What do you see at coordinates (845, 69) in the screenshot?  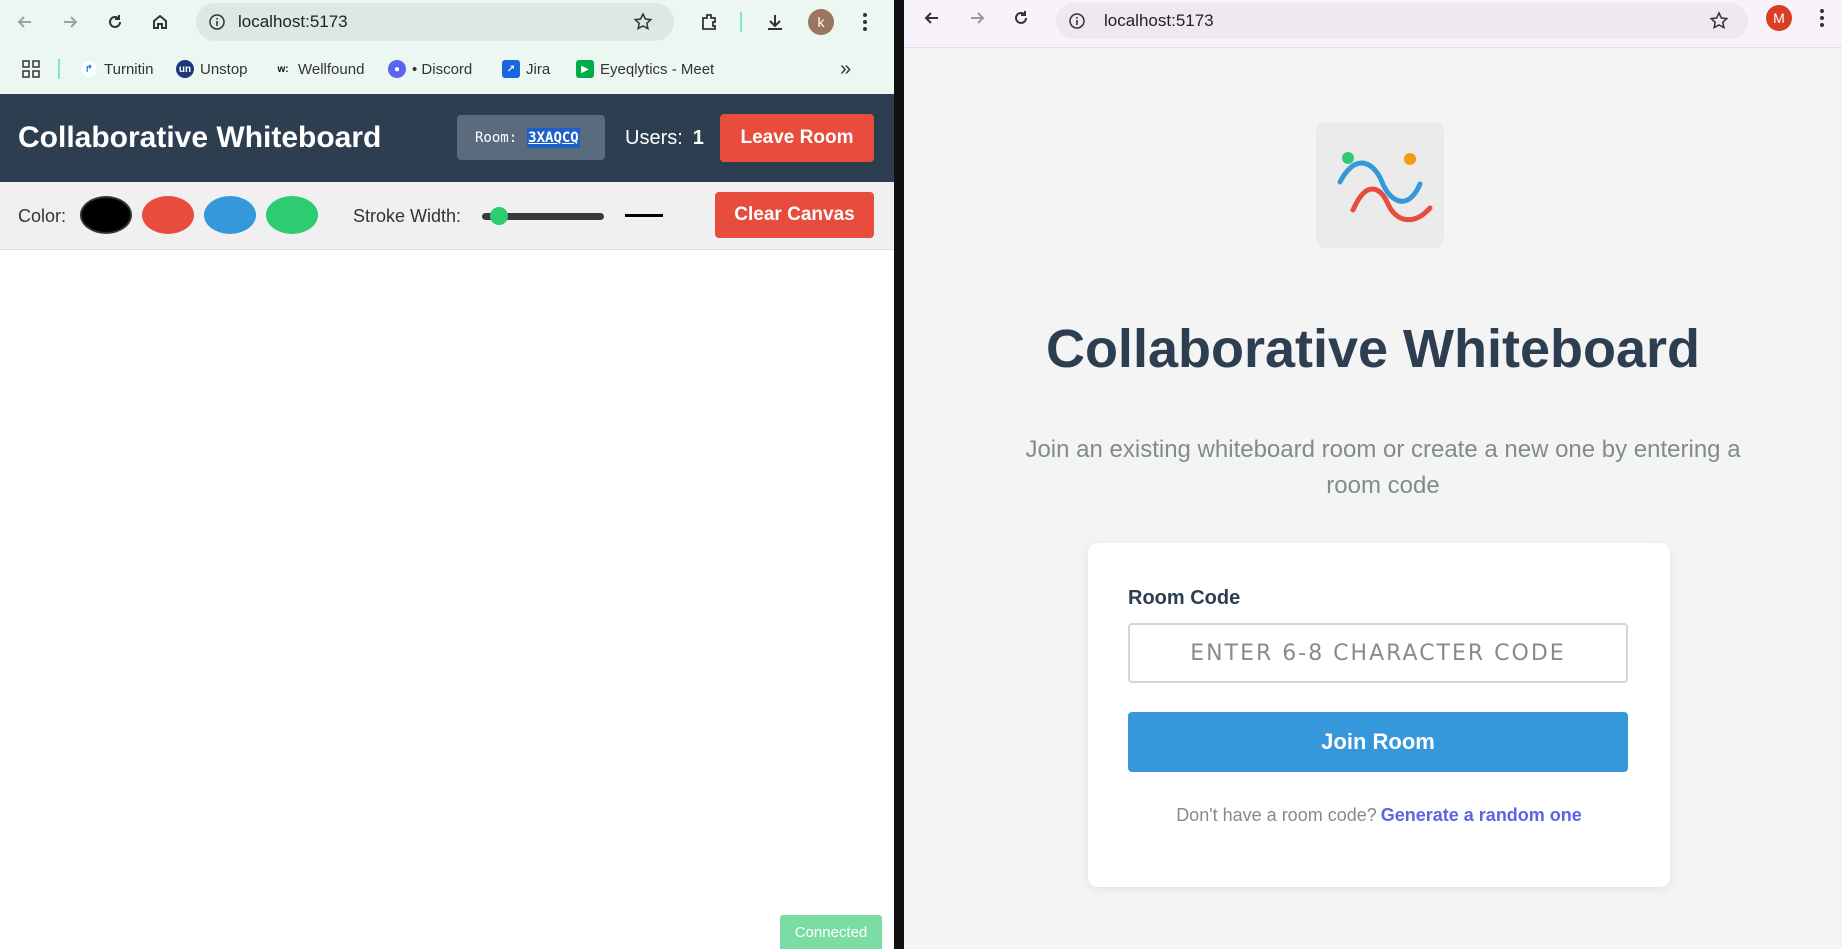 I see `more-bookmarks-button: »` at bounding box center [845, 69].